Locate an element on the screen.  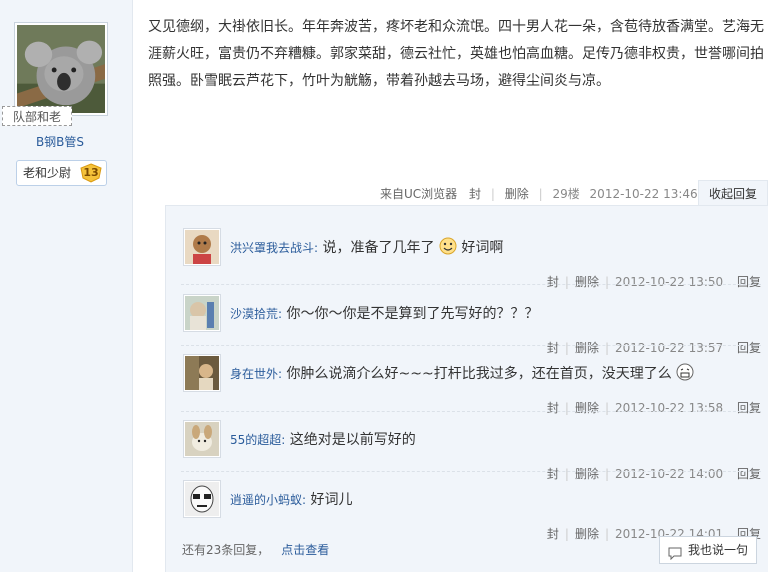
view-more-link: 点击查看 is located at coordinates (305, 550).